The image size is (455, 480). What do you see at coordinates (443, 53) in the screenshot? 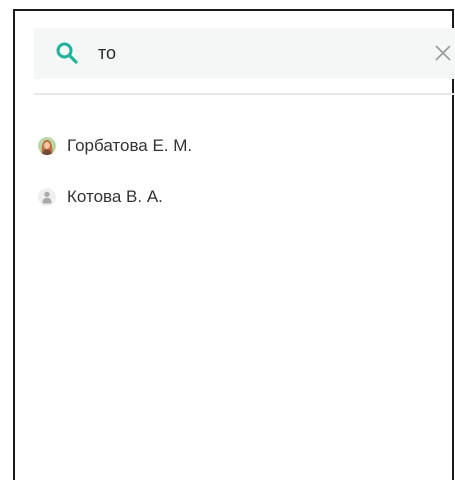
I see `close-icon` at bounding box center [443, 53].